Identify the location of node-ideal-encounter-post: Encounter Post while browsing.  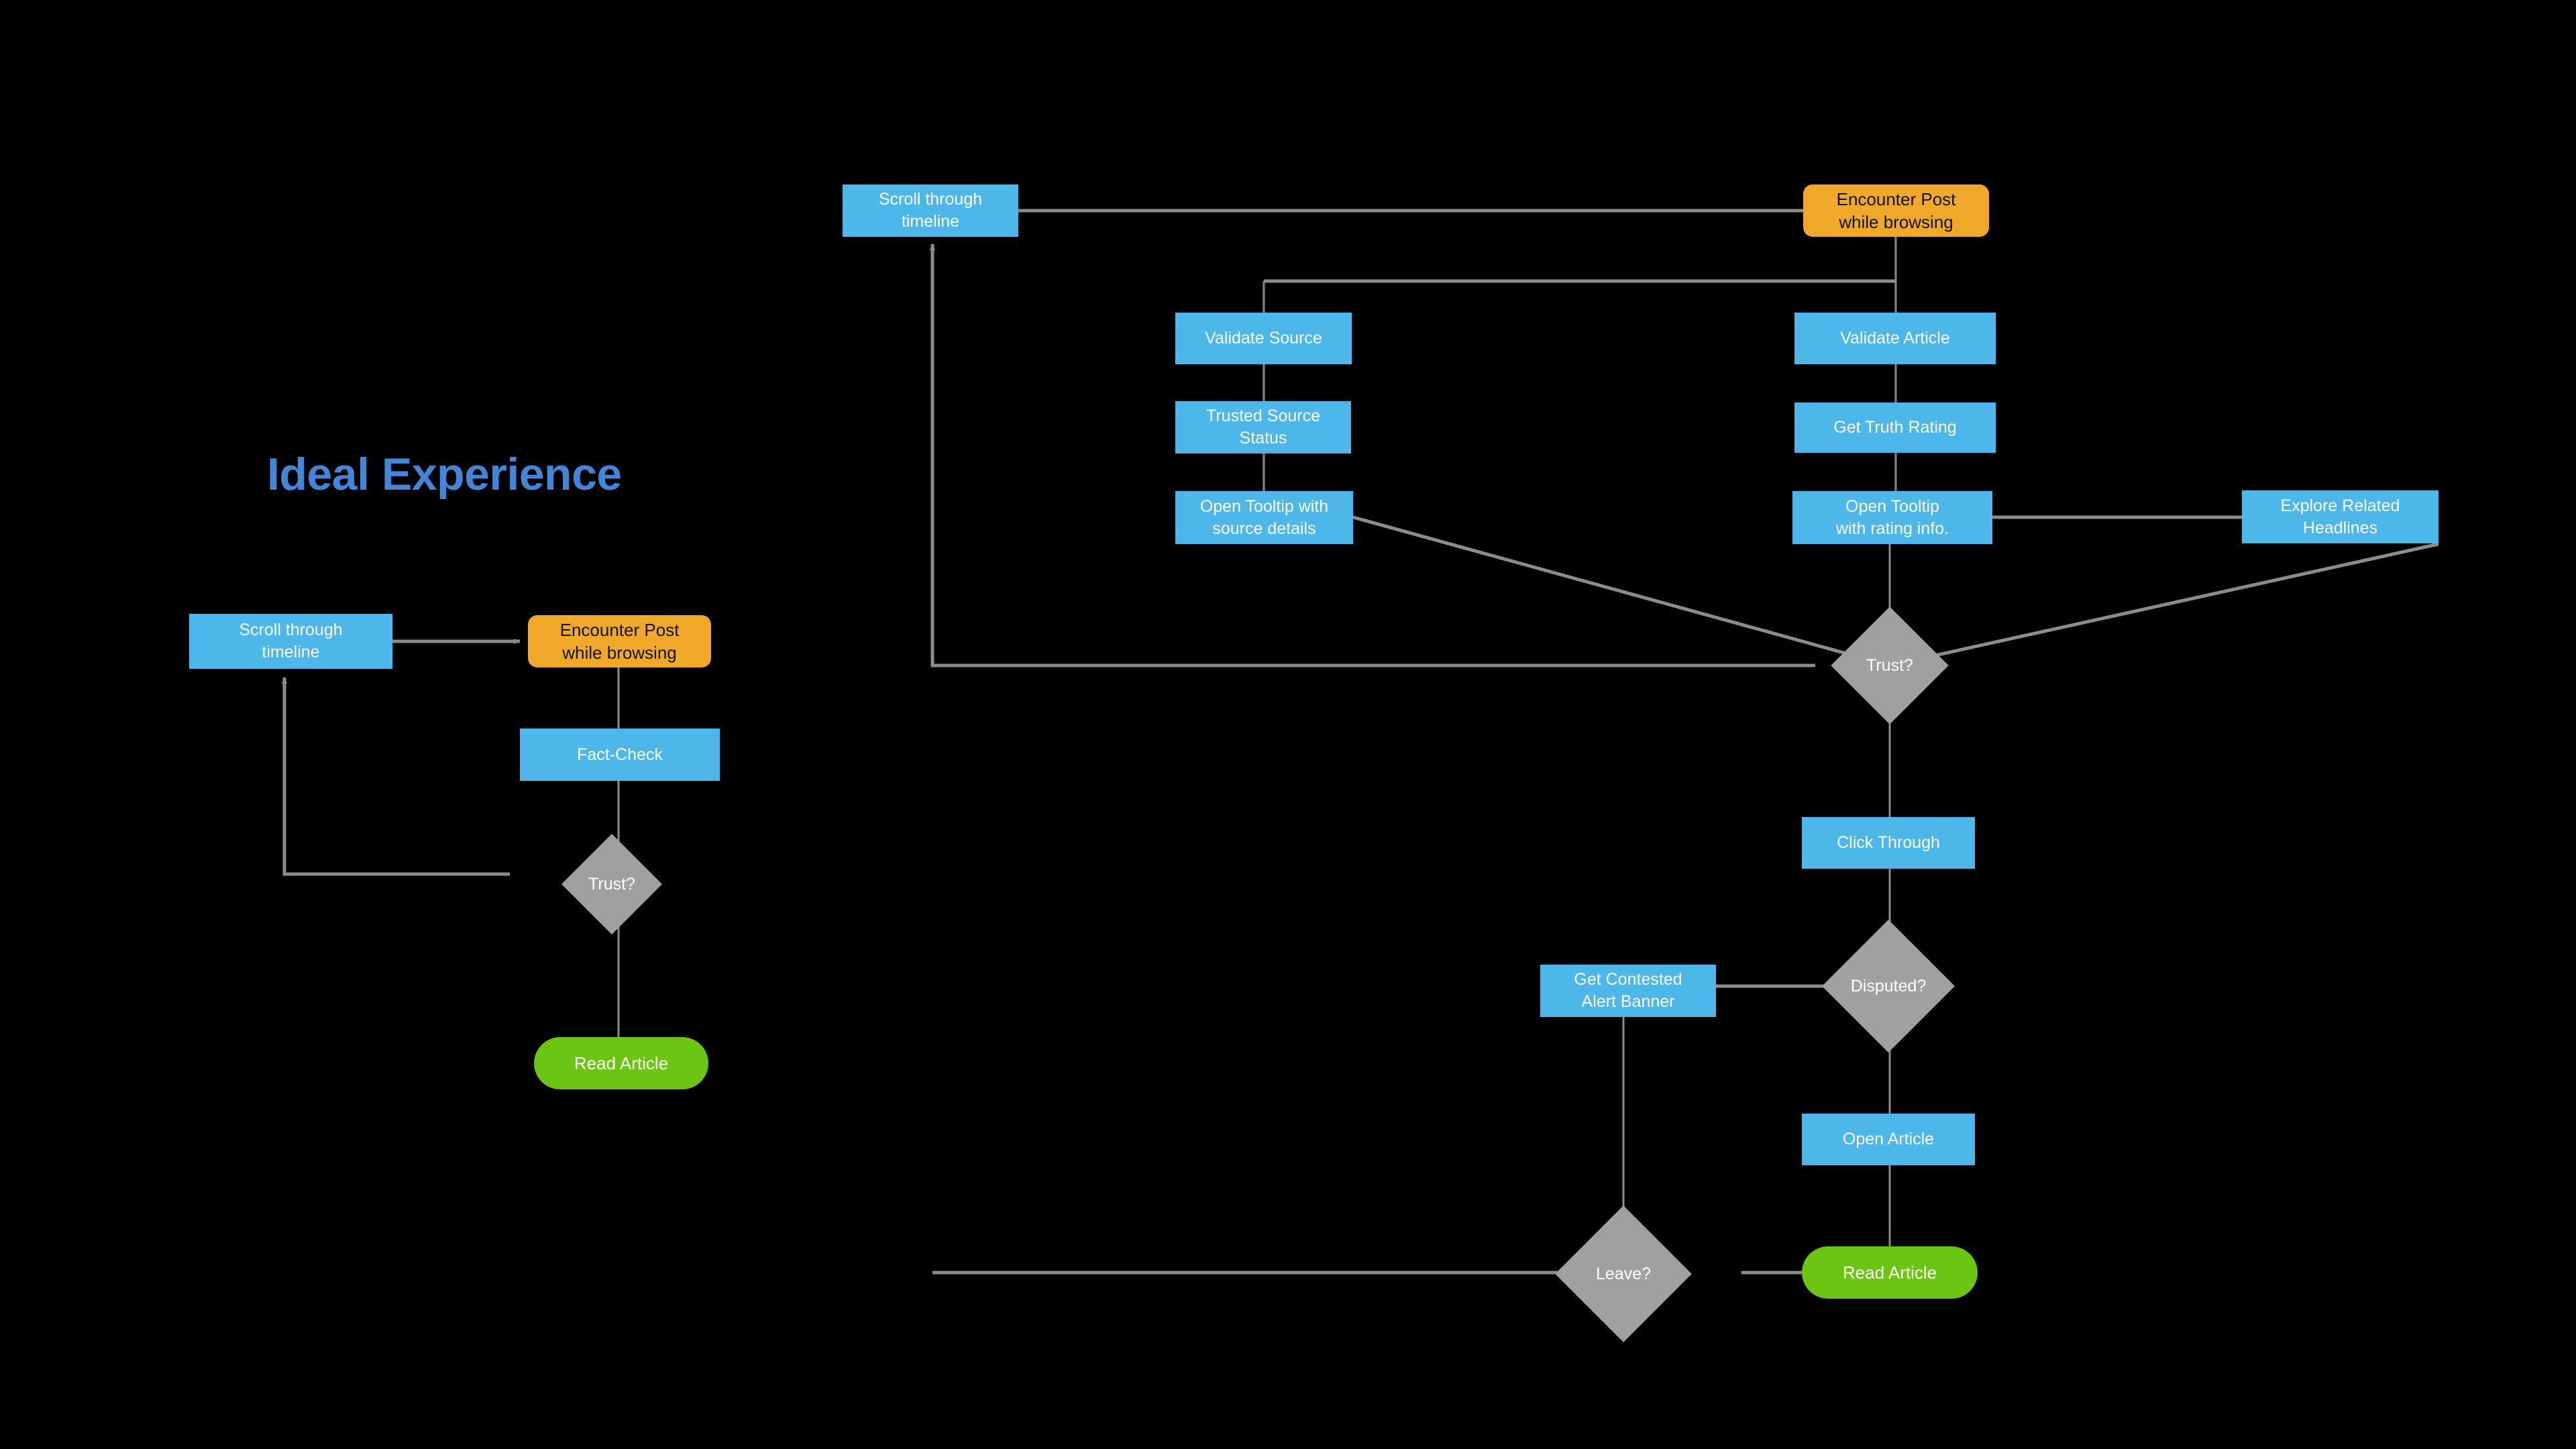
(619, 641).